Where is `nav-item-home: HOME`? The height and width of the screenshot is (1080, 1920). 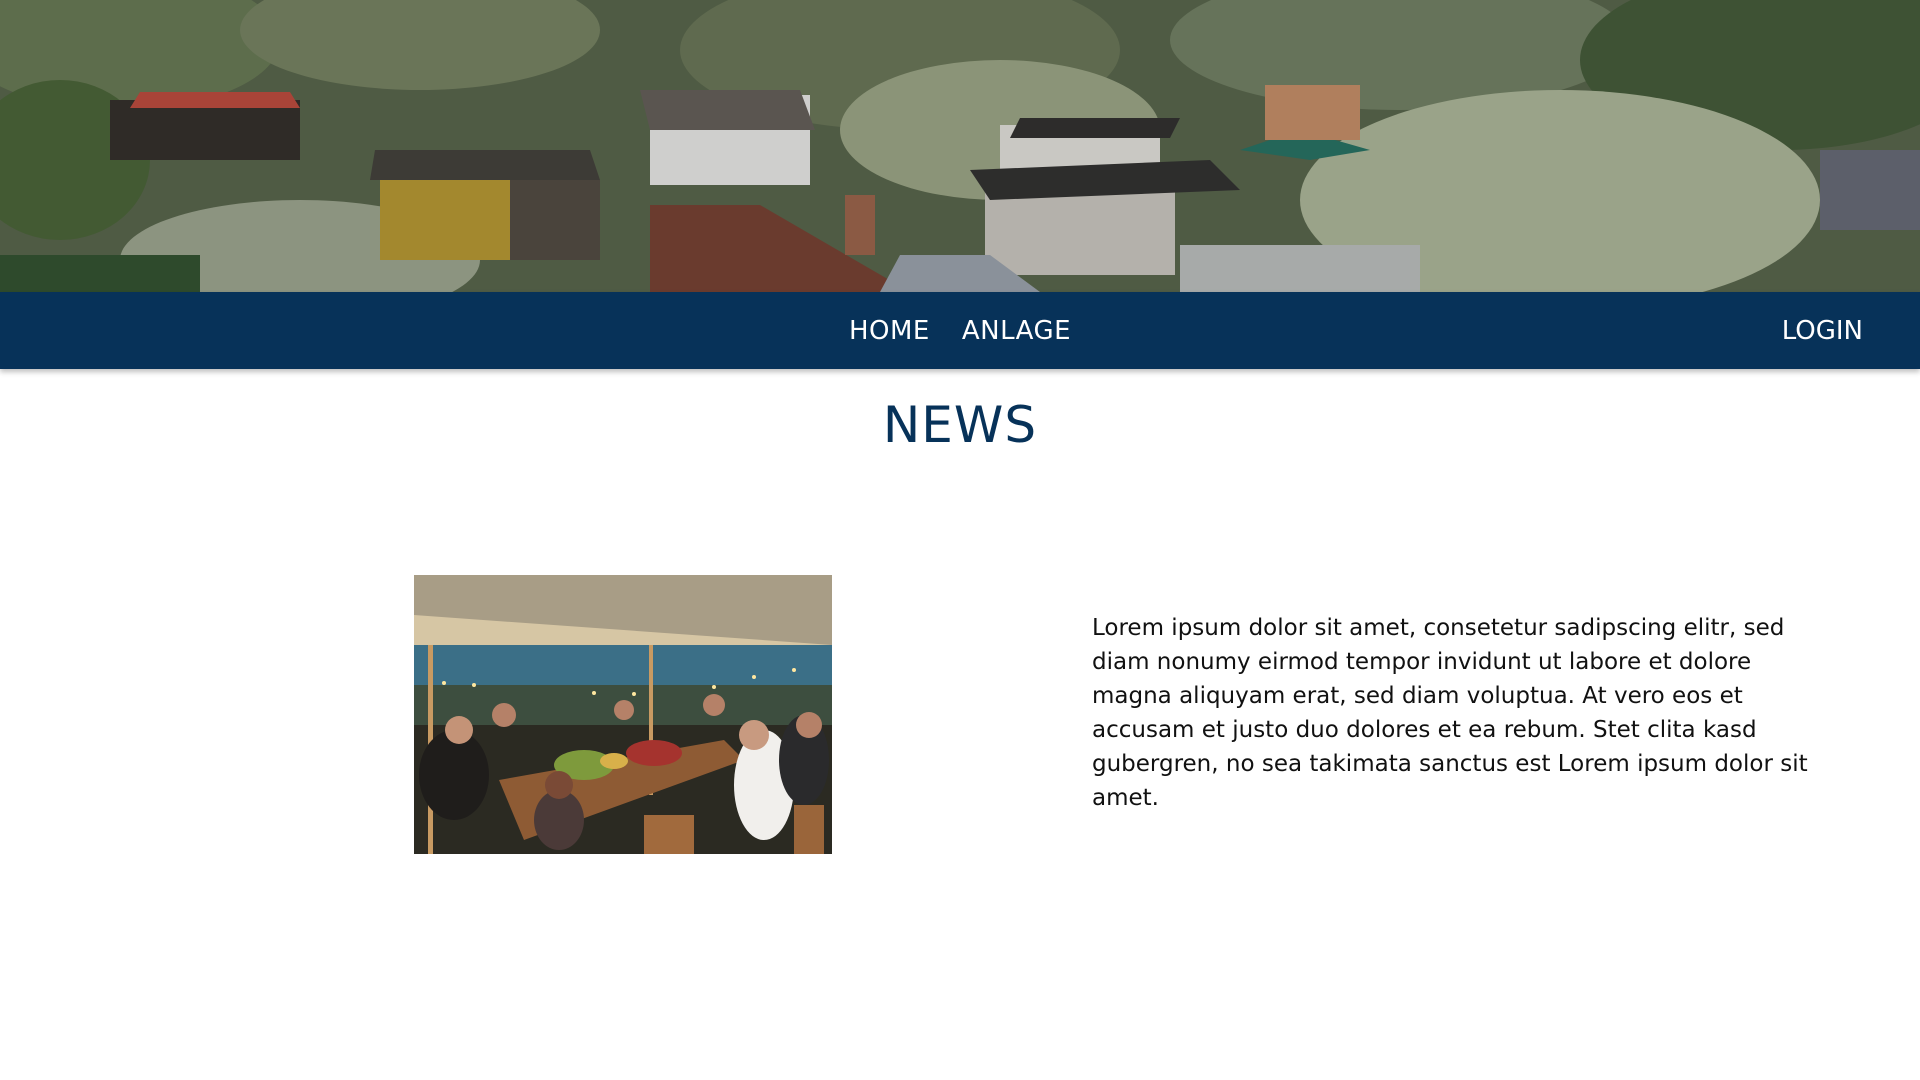
nav-item-home: HOME is located at coordinates (889, 331).